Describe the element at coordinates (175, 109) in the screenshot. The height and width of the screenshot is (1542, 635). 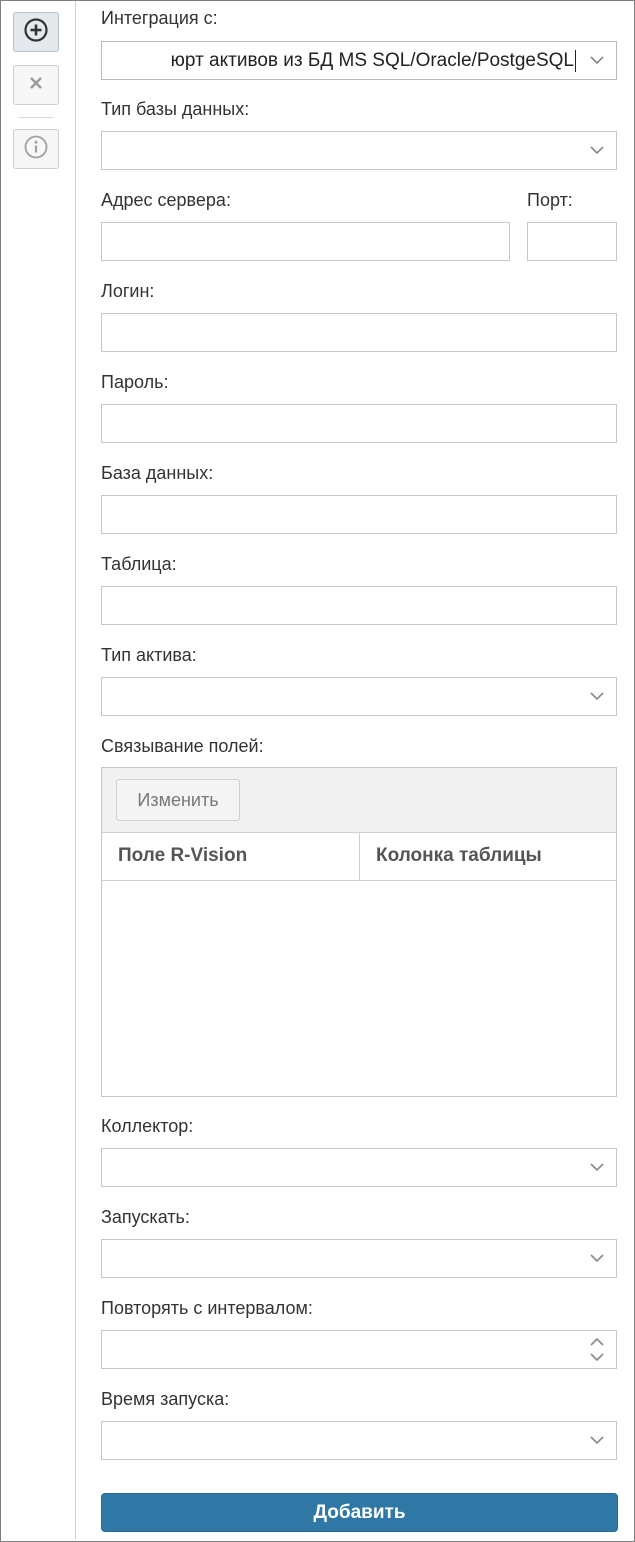
I see `db-type-label: Тип базы данных:` at that location.